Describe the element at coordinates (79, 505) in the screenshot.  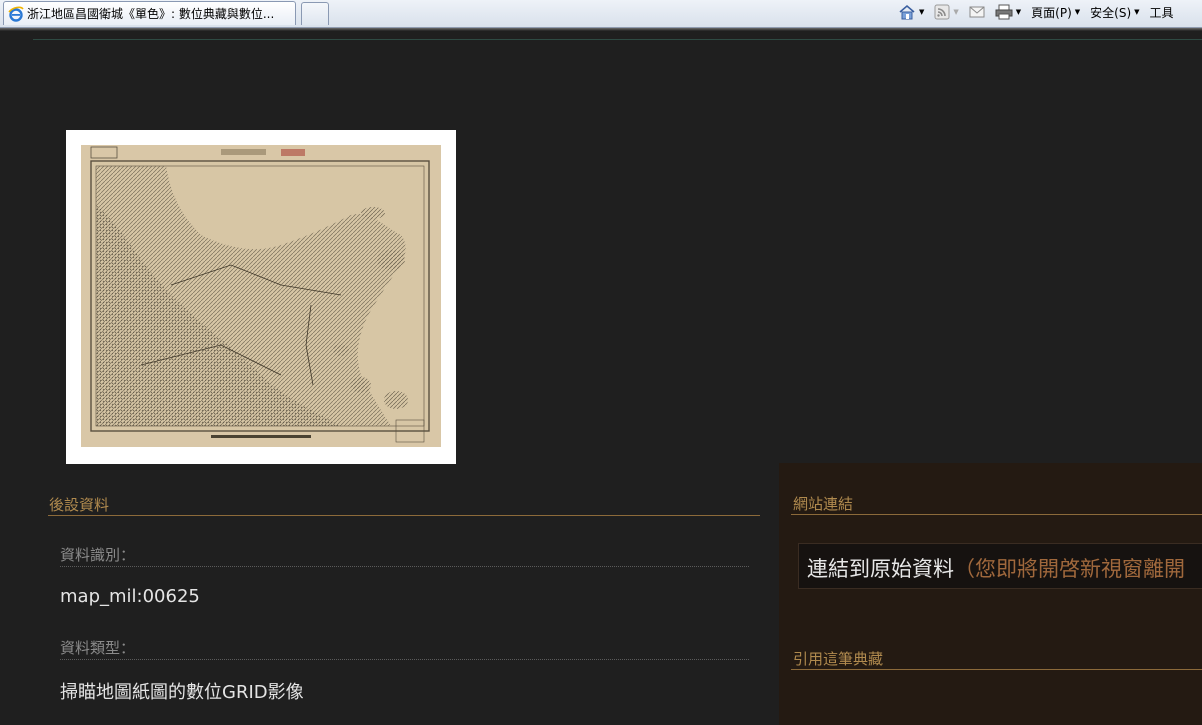
I see `metadata-section-title: 後設資料` at that location.